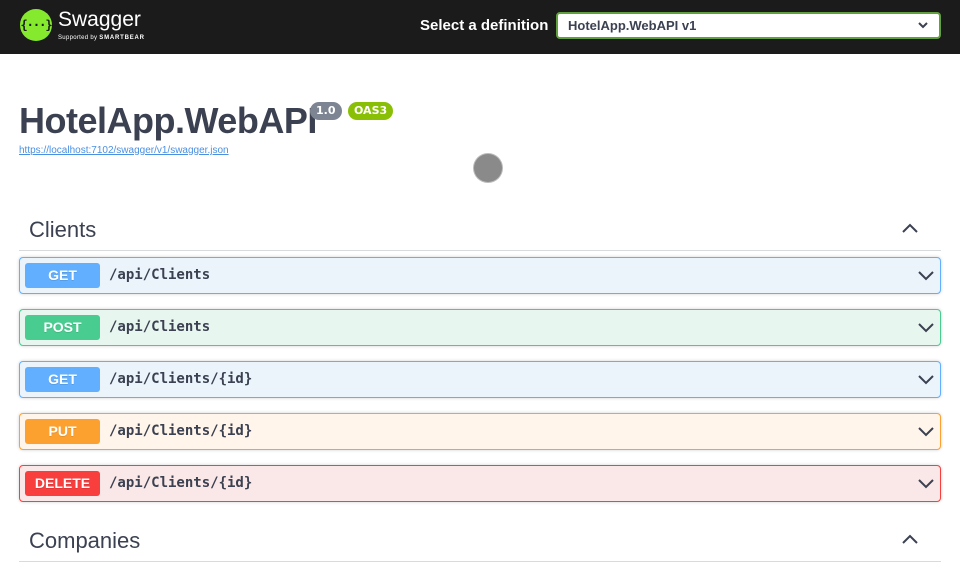  What do you see at coordinates (99, 19) in the screenshot?
I see `swagger-logo-name: Swagger` at bounding box center [99, 19].